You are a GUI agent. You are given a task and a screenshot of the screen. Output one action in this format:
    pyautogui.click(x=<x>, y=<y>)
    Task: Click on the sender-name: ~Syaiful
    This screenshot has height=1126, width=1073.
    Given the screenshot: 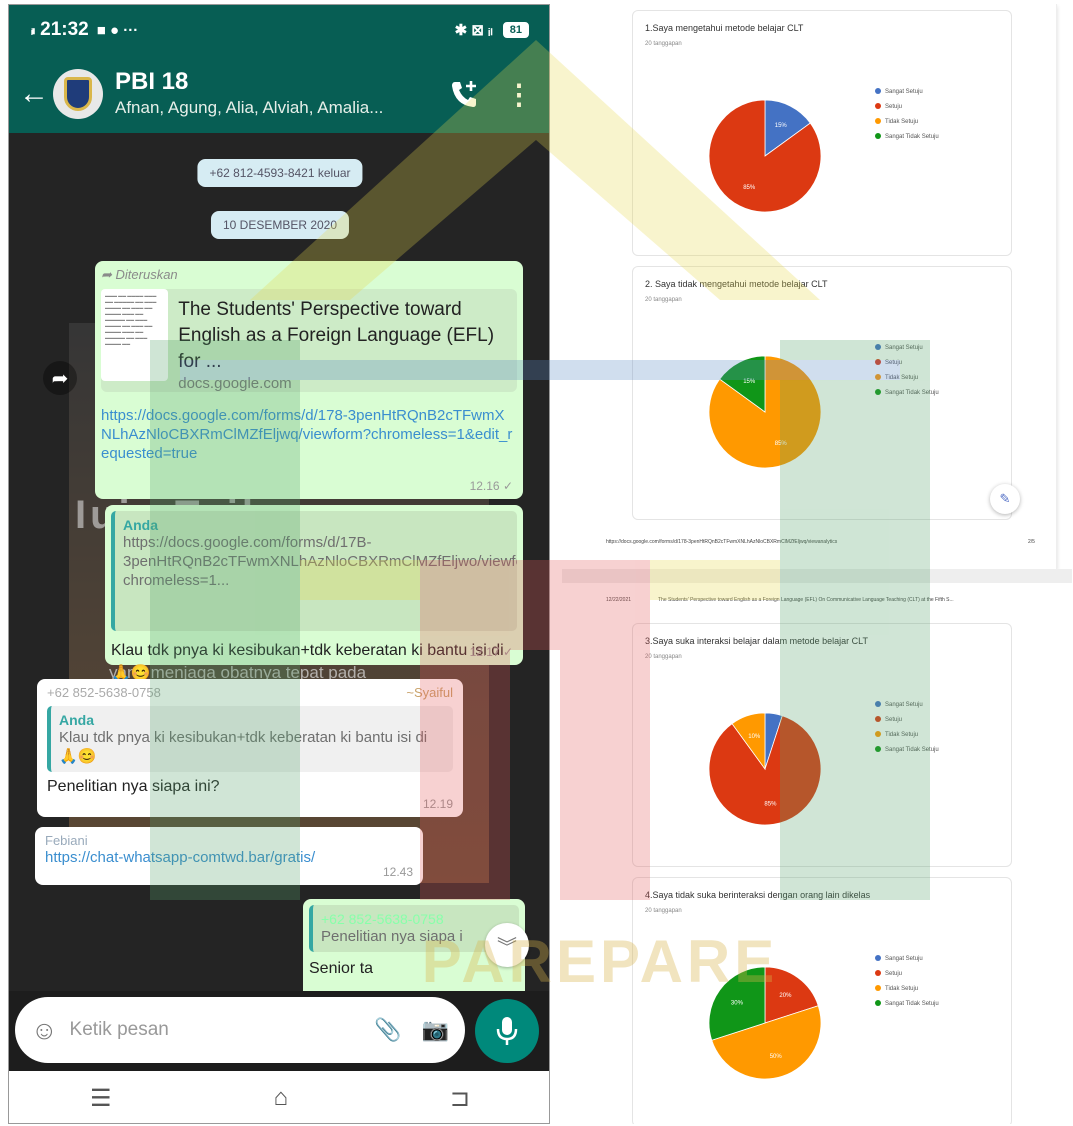 What is the action you would take?
    pyautogui.click(x=429, y=692)
    